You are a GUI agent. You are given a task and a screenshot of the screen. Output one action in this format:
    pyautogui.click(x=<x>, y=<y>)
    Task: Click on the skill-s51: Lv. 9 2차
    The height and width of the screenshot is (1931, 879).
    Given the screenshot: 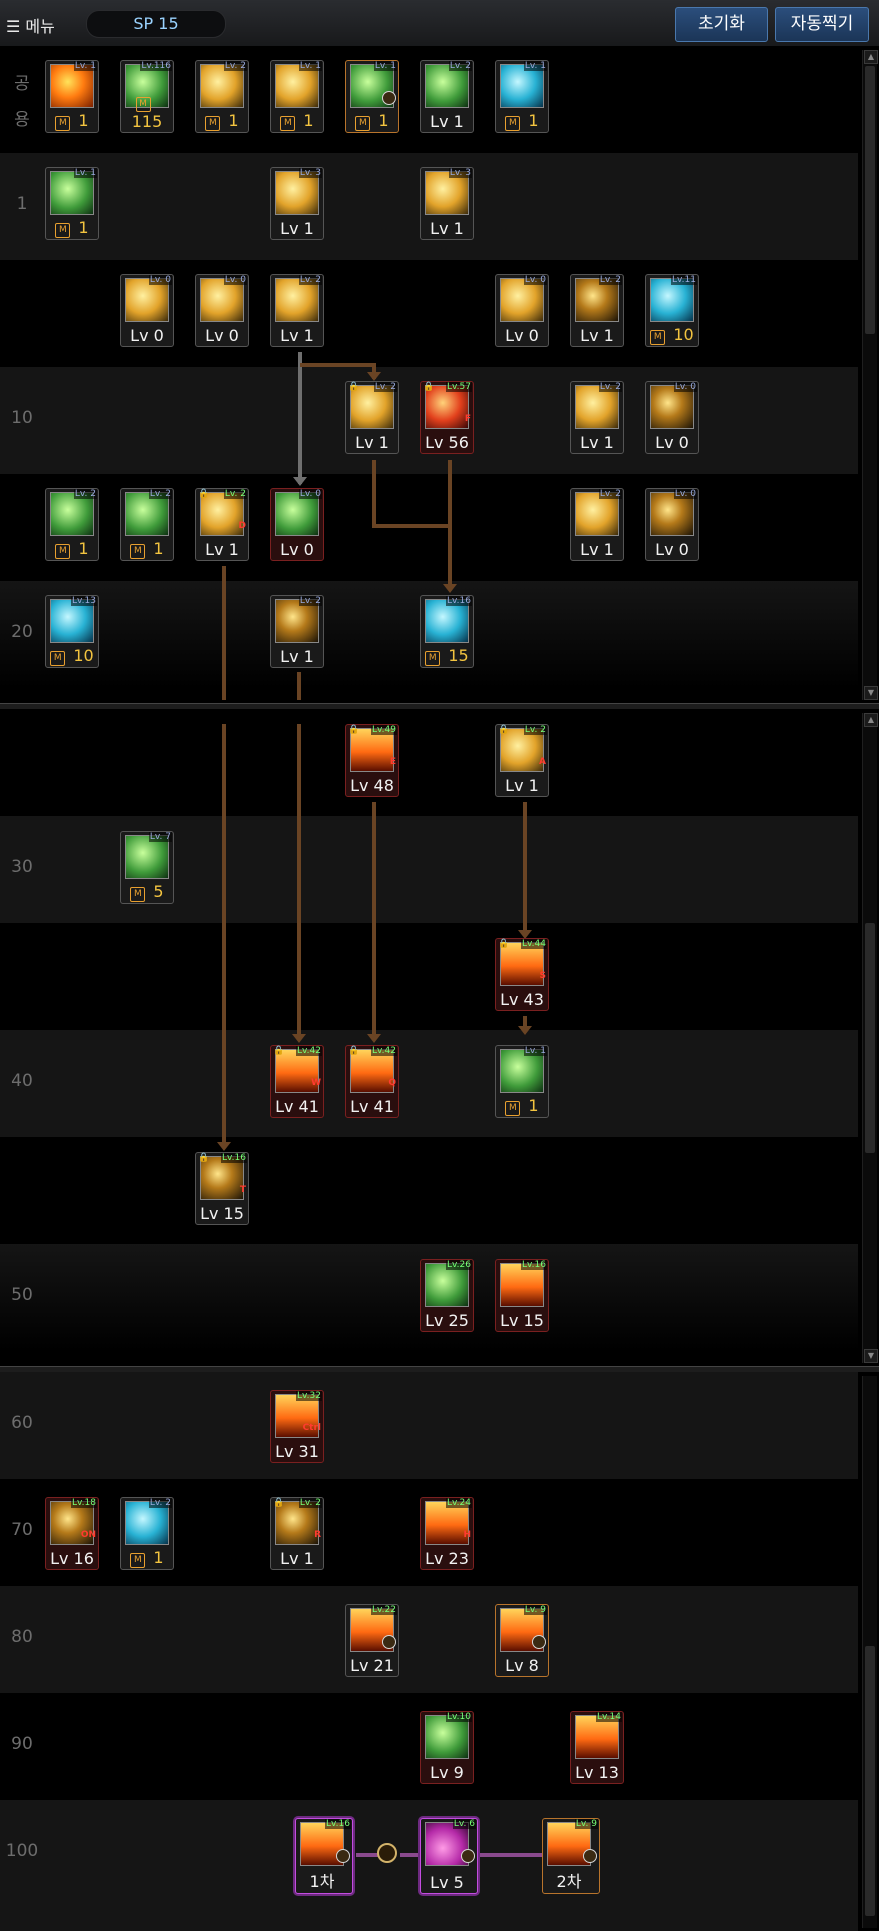 What is the action you would take?
    pyautogui.click(x=571, y=1856)
    